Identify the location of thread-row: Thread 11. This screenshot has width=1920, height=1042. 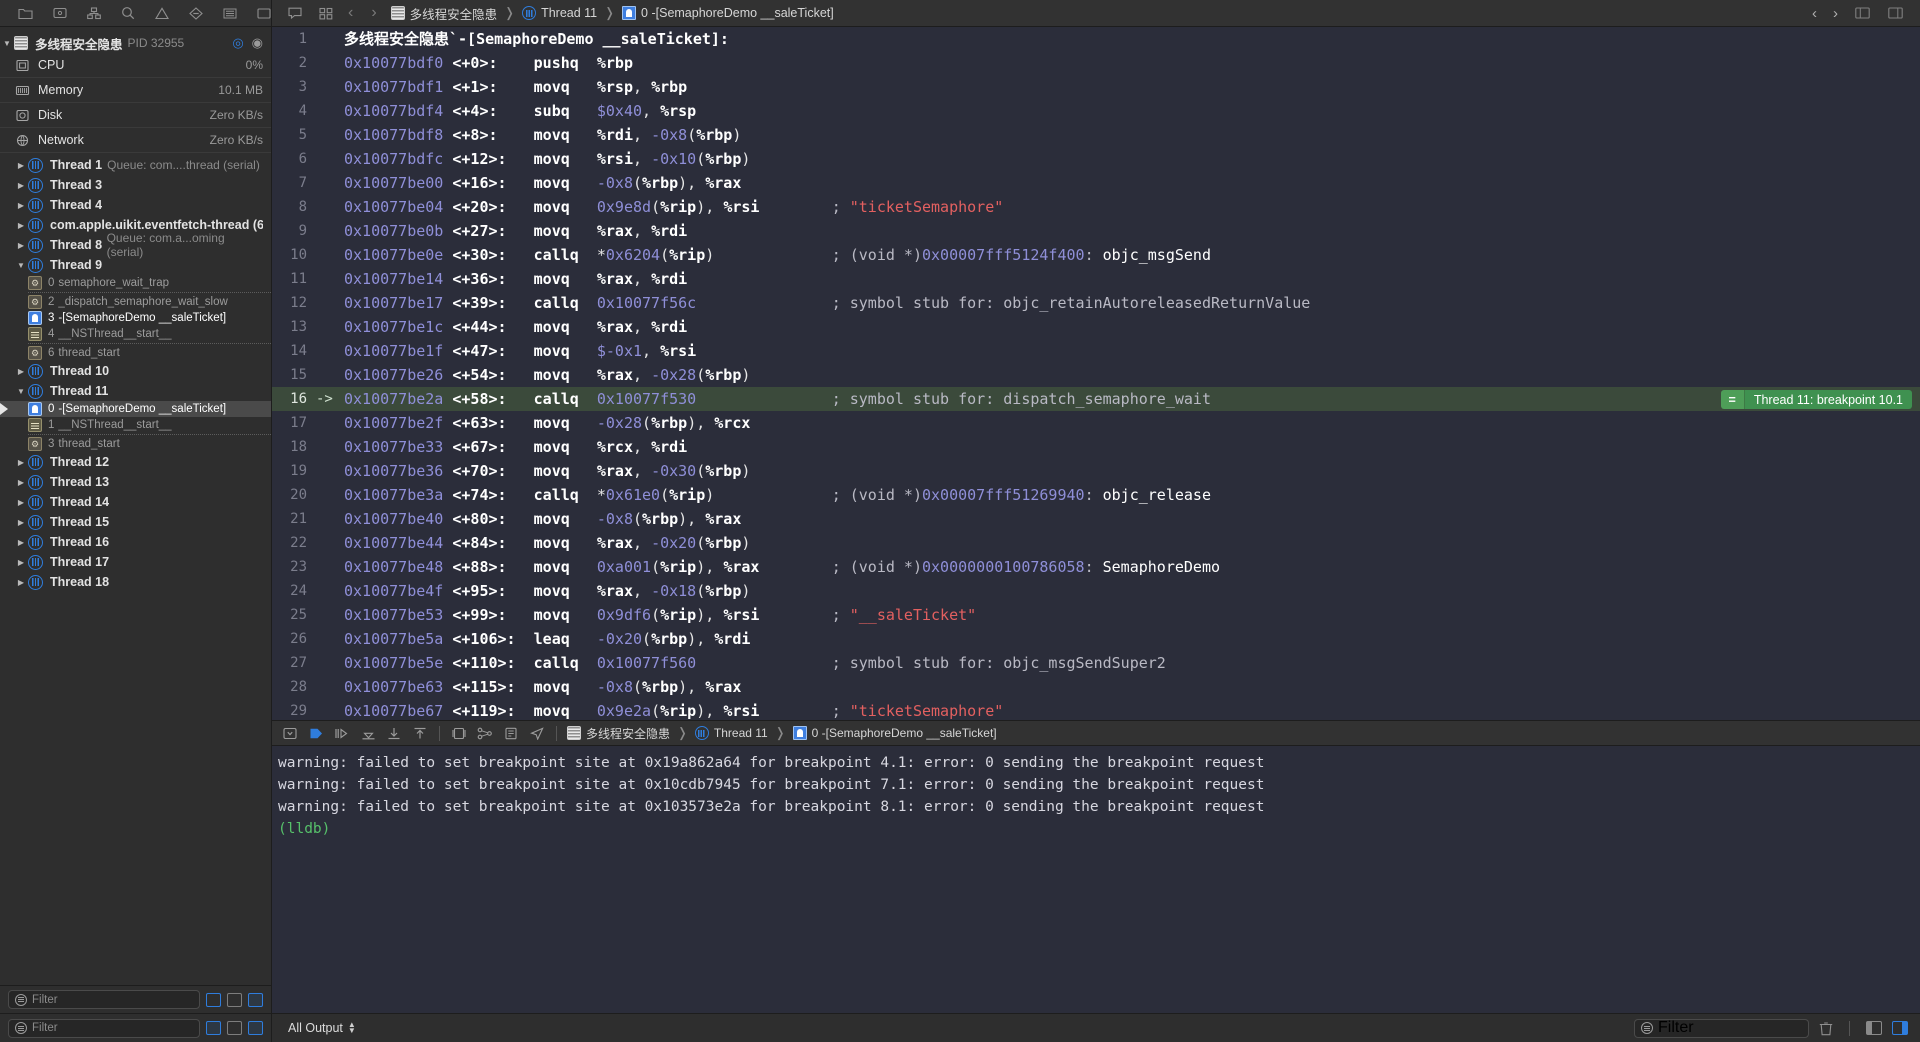
(135, 391).